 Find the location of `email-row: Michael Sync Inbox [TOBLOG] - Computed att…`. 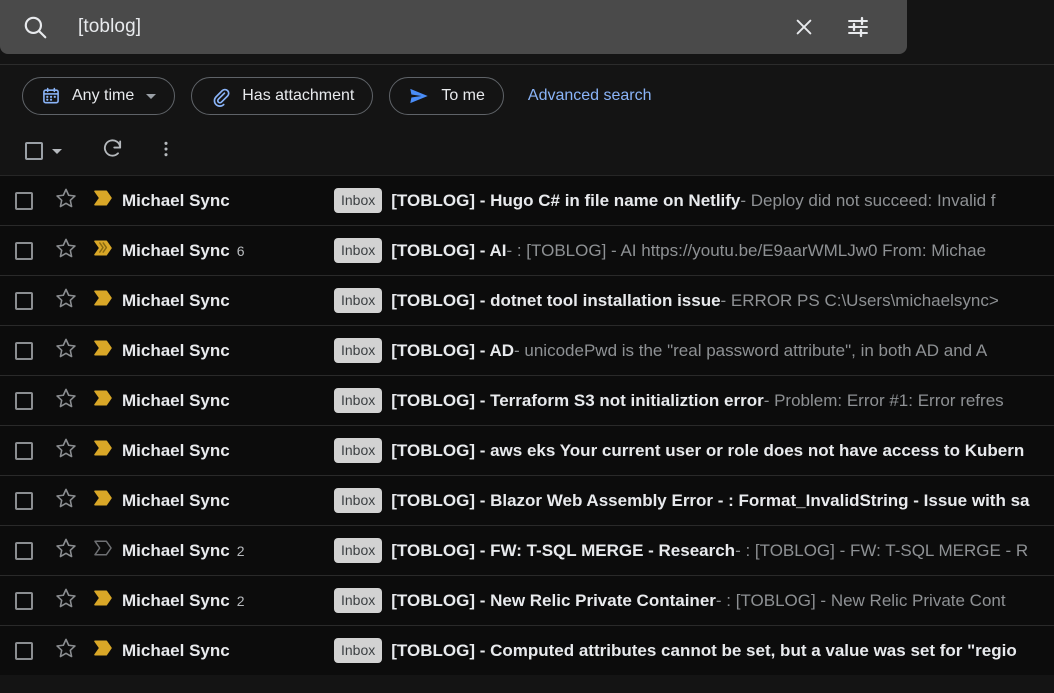

email-row: Michael Sync Inbox [TOBLOG] - Computed att… is located at coordinates (527, 650).